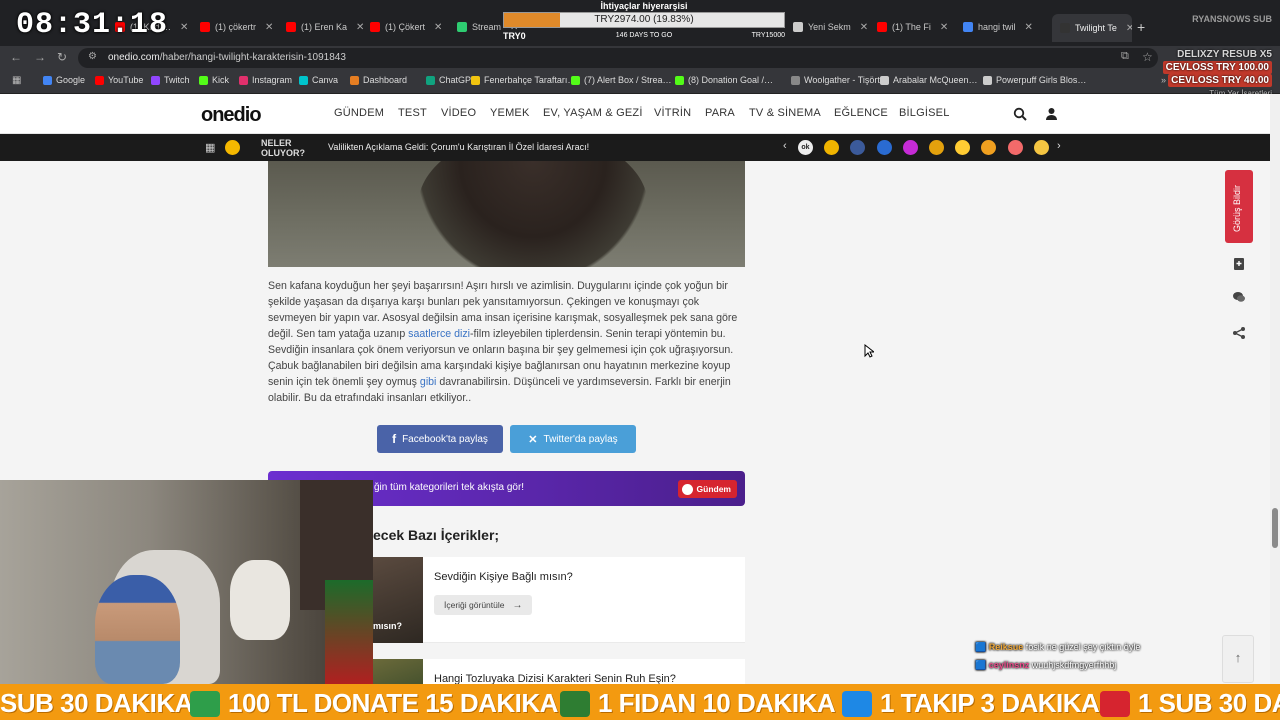 The height and width of the screenshot is (720, 1280). I want to click on share-icon, so click(1239, 333).